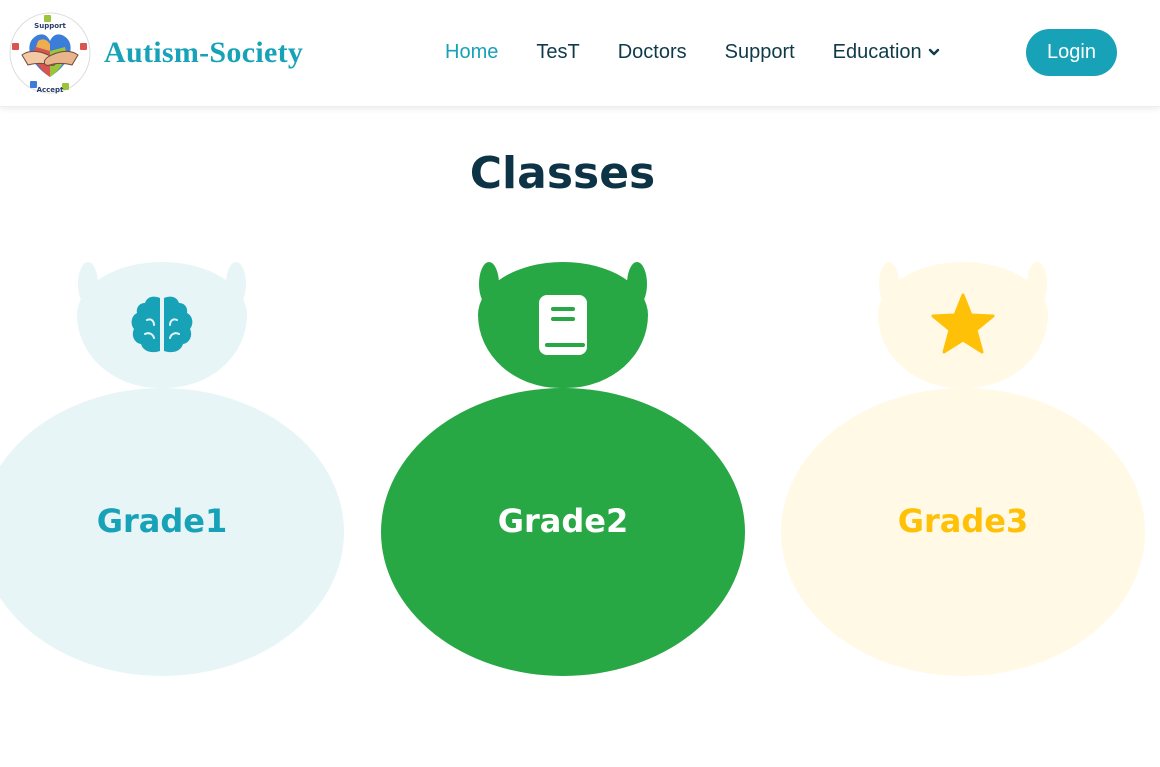 The image size is (1160, 767). I want to click on book-icon, so click(563, 325).